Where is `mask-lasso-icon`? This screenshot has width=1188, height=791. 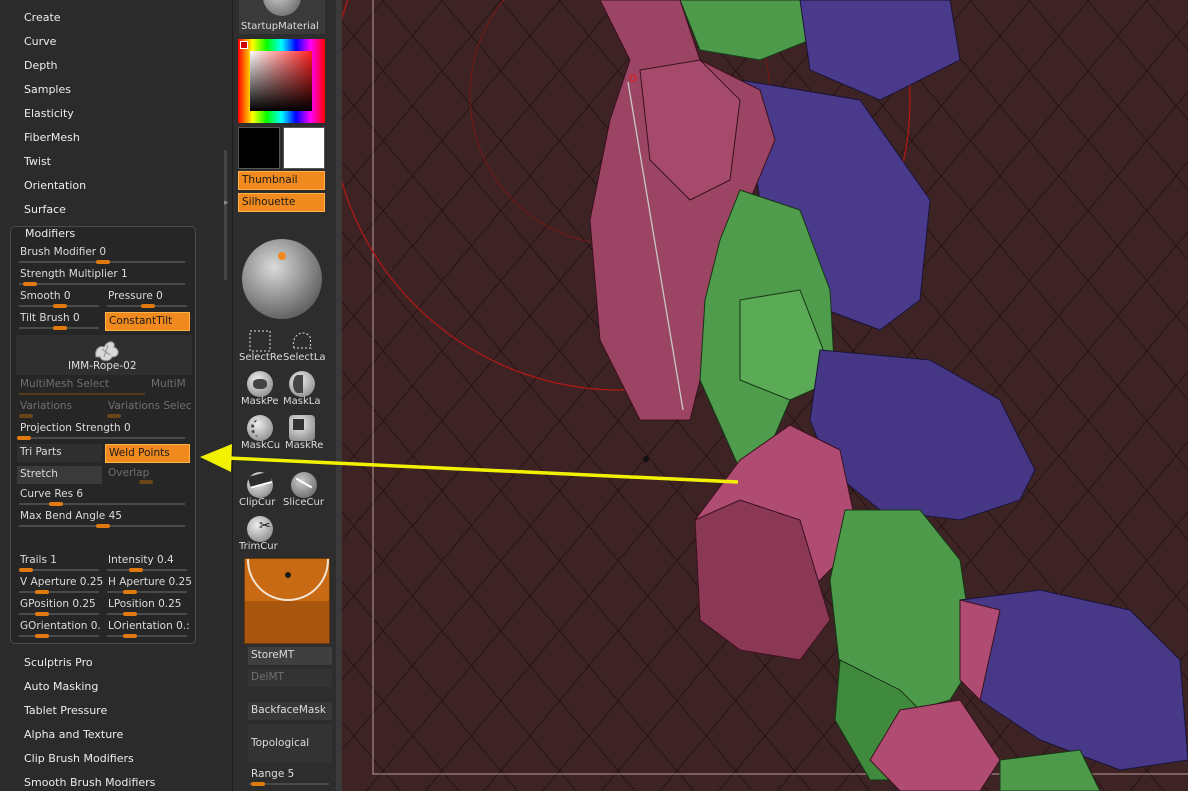 mask-lasso-icon is located at coordinates (302, 384).